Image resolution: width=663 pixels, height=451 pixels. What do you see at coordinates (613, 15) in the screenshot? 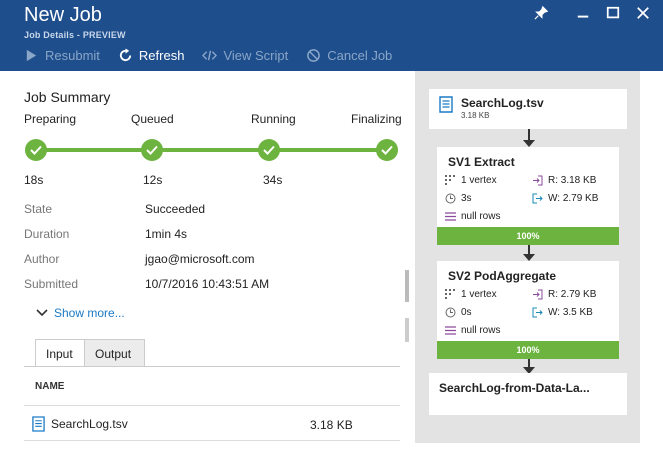
I see `maximize-icon` at bounding box center [613, 15].